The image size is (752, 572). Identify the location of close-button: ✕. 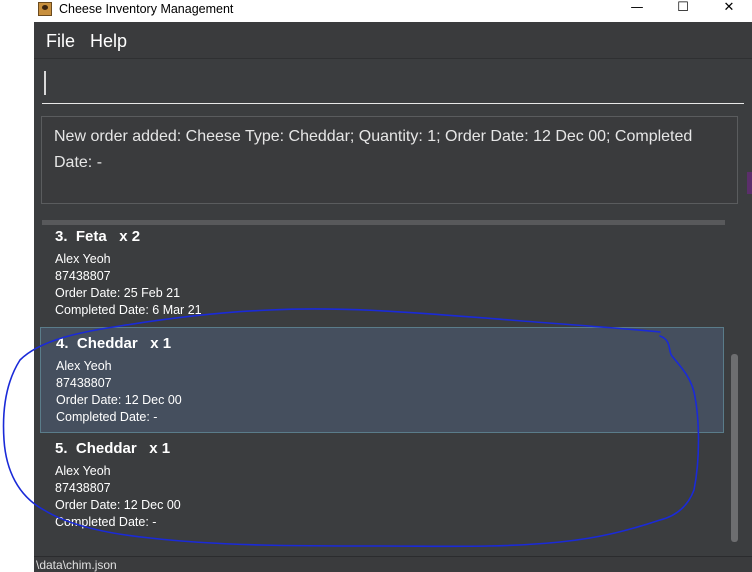
(729, 10).